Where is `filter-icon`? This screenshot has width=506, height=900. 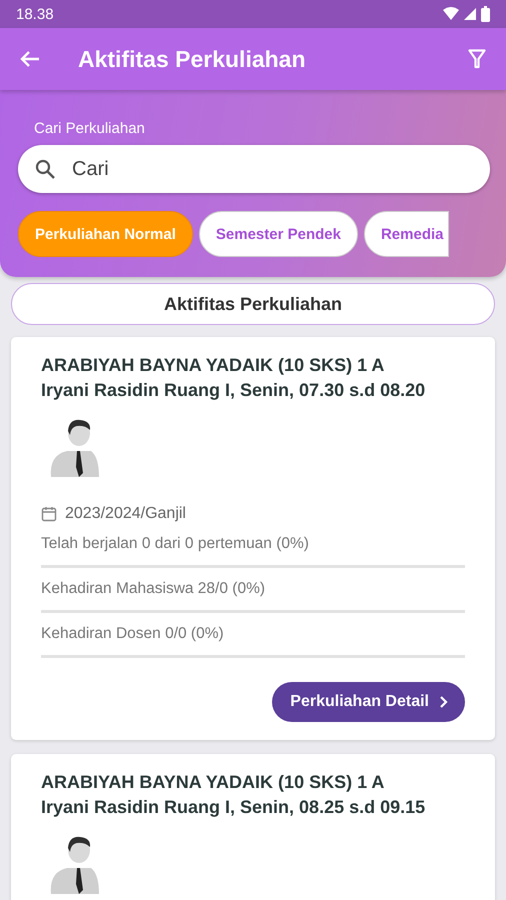 filter-icon is located at coordinates (477, 59).